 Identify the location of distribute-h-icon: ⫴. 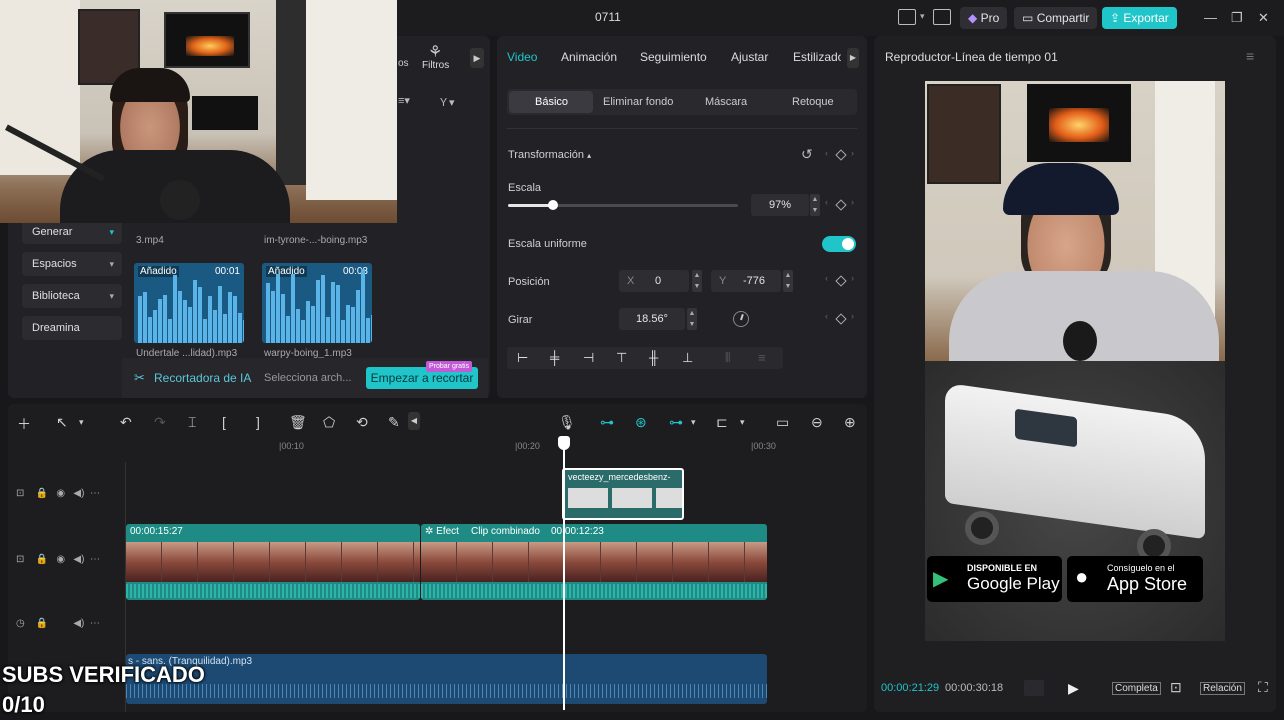
(727, 358).